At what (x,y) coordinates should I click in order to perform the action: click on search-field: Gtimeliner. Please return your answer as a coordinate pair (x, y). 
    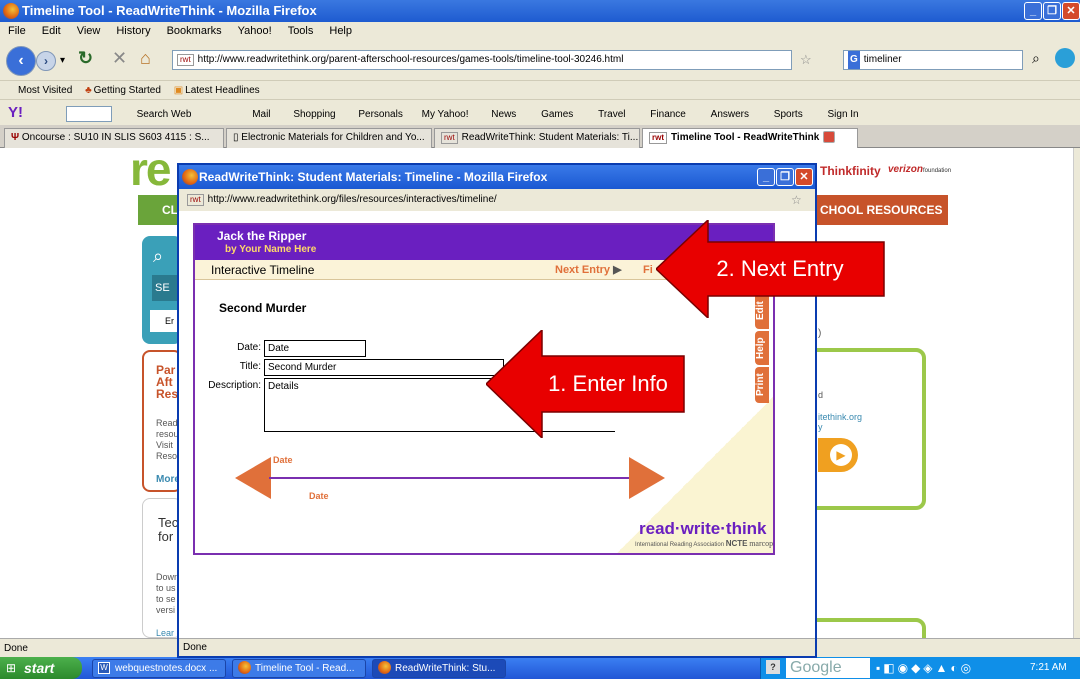
    Looking at the image, I should click on (933, 60).